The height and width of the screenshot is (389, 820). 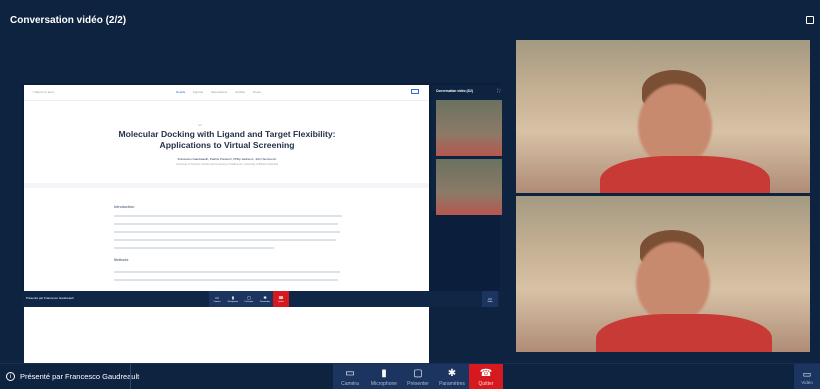 What do you see at coordinates (486, 383) in the screenshot?
I see `quit-label: Quitter` at bounding box center [486, 383].